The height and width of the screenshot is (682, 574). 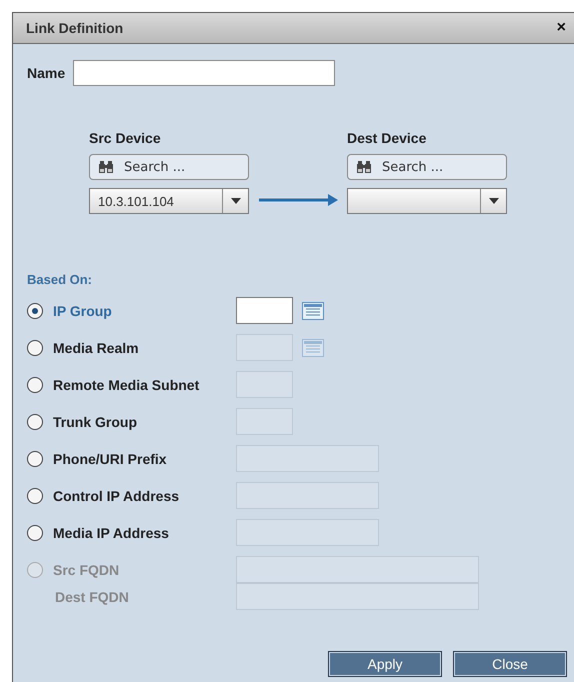 I want to click on option-label: Phone/URI Prefix, so click(x=110, y=458).